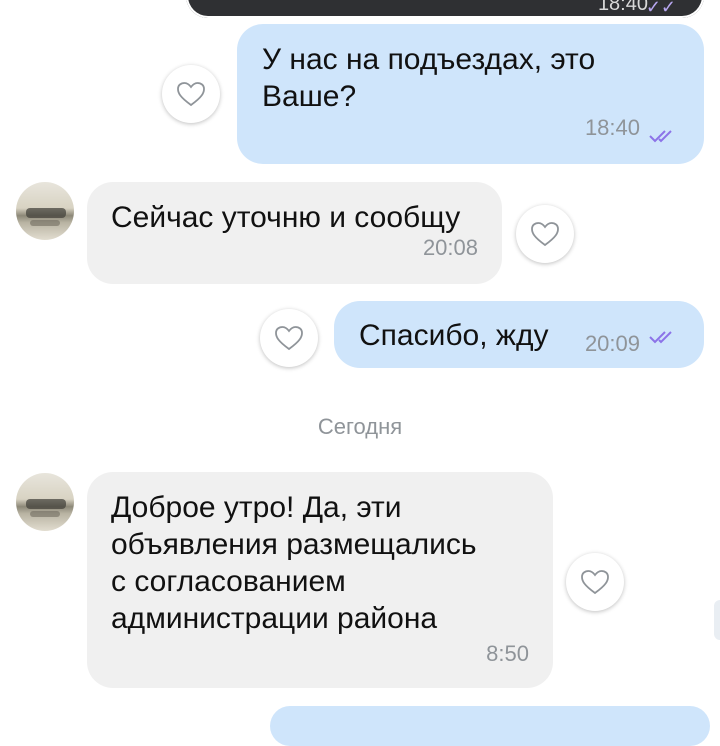 Image resolution: width=720 pixels, height=746 pixels. What do you see at coordinates (294, 233) in the screenshot?
I see `message-incoming: Сейчас уточню и сообщу 20:08` at bounding box center [294, 233].